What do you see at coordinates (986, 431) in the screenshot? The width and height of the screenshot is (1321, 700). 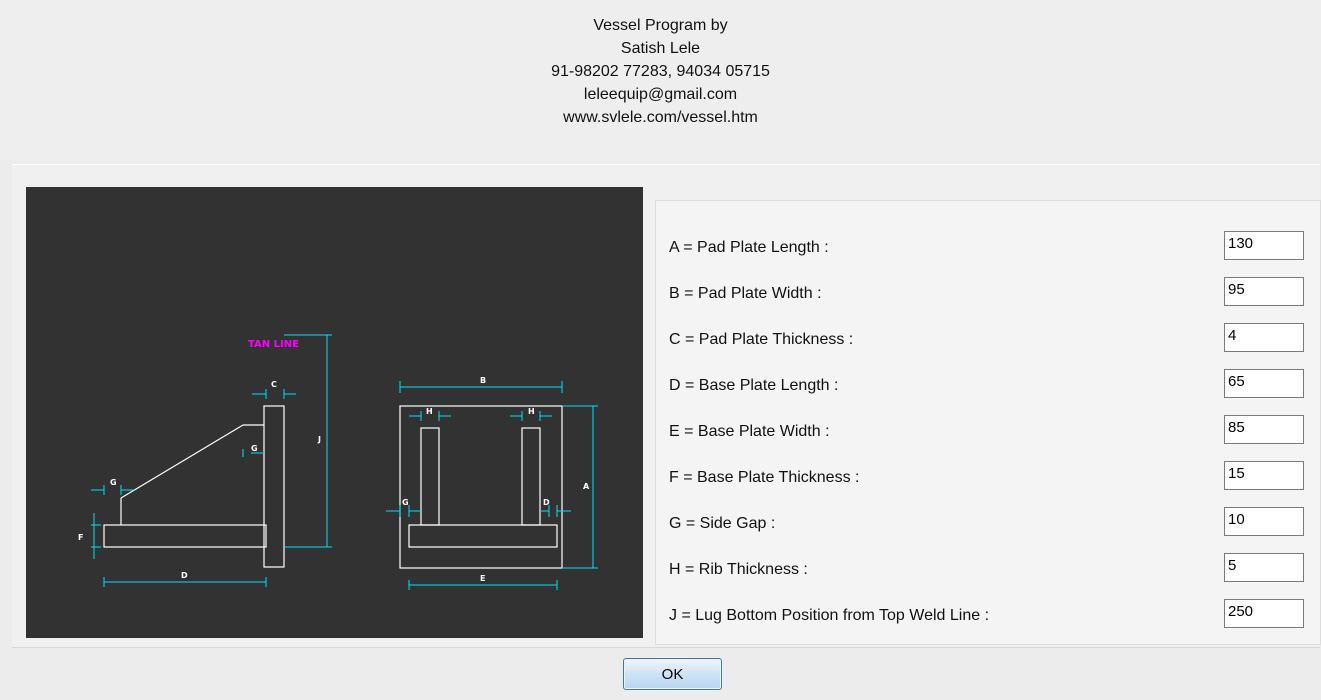 I see `param-row-e: E = Base Plate Width :` at bounding box center [986, 431].